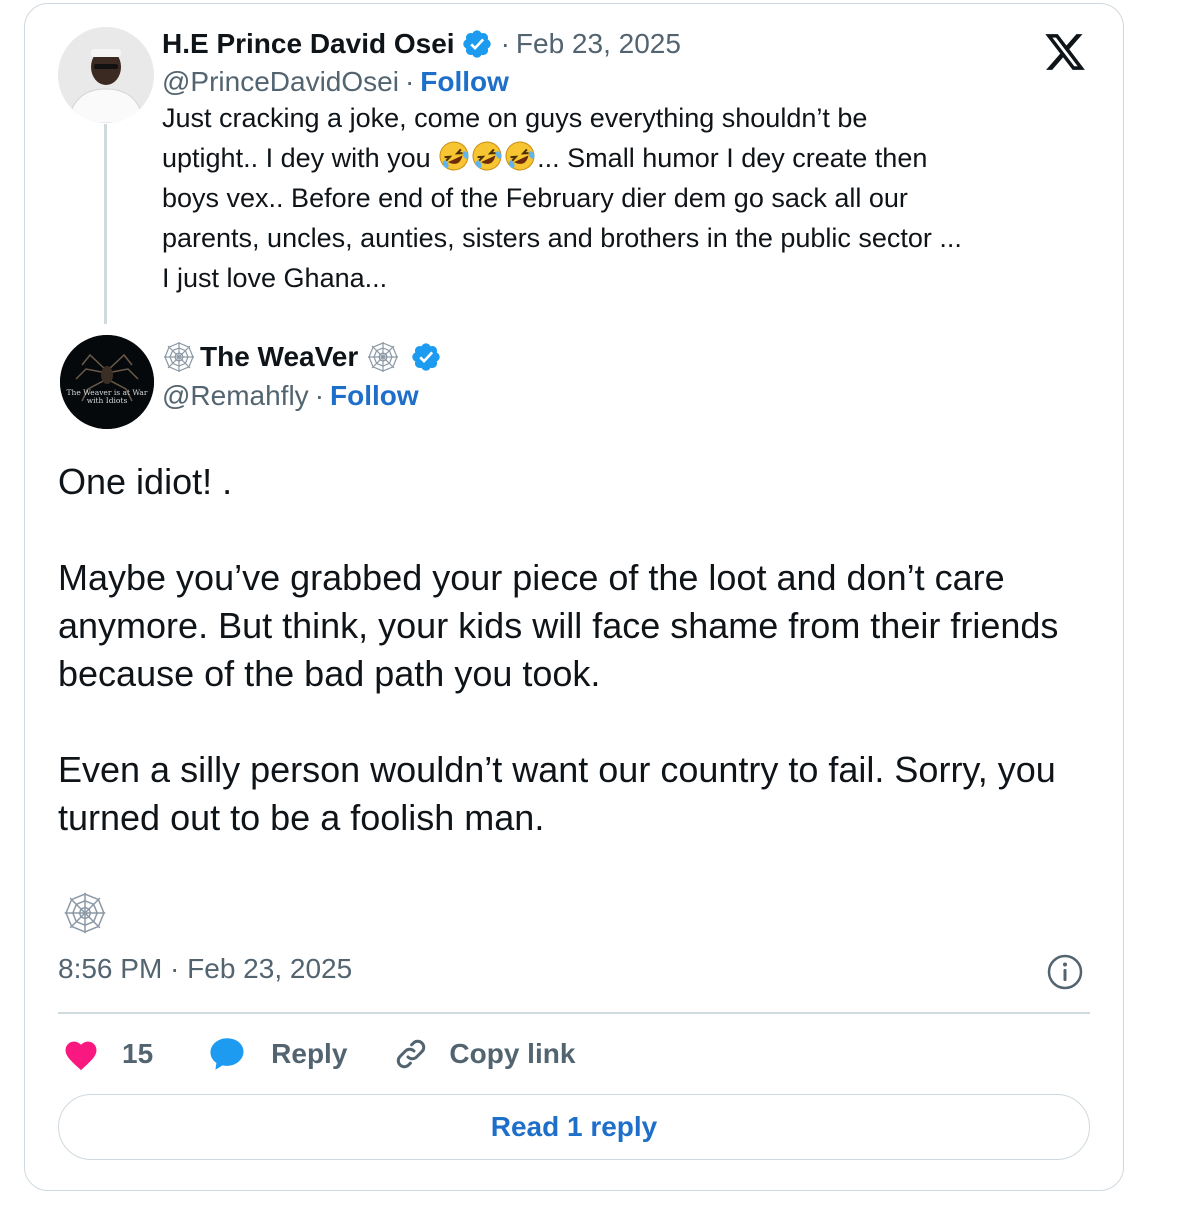 This screenshot has width=1200, height=1212. I want to click on quoted-handle-row: @PrinceDavidOsei · Follow, so click(627, 82).